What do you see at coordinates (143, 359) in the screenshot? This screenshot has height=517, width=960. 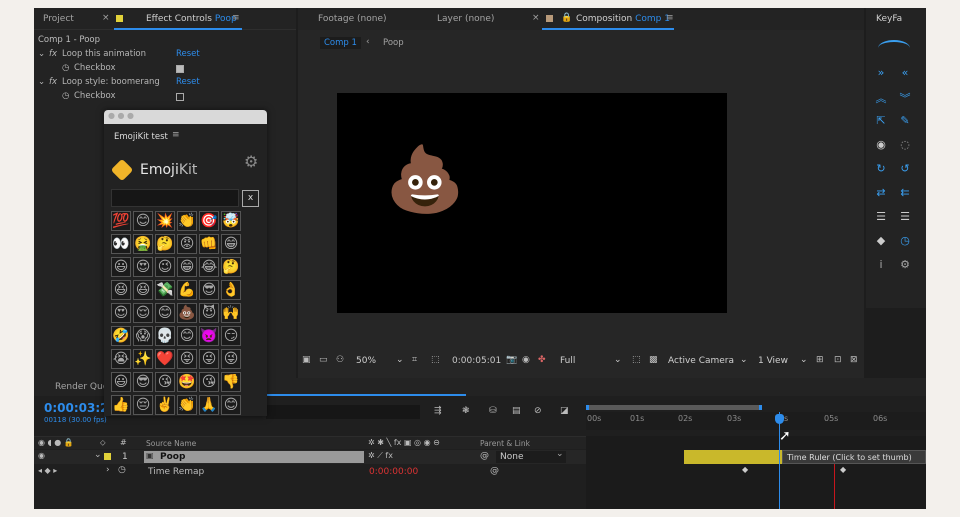 I see `emoji-button: ✨` at bounding box center [143, 359].